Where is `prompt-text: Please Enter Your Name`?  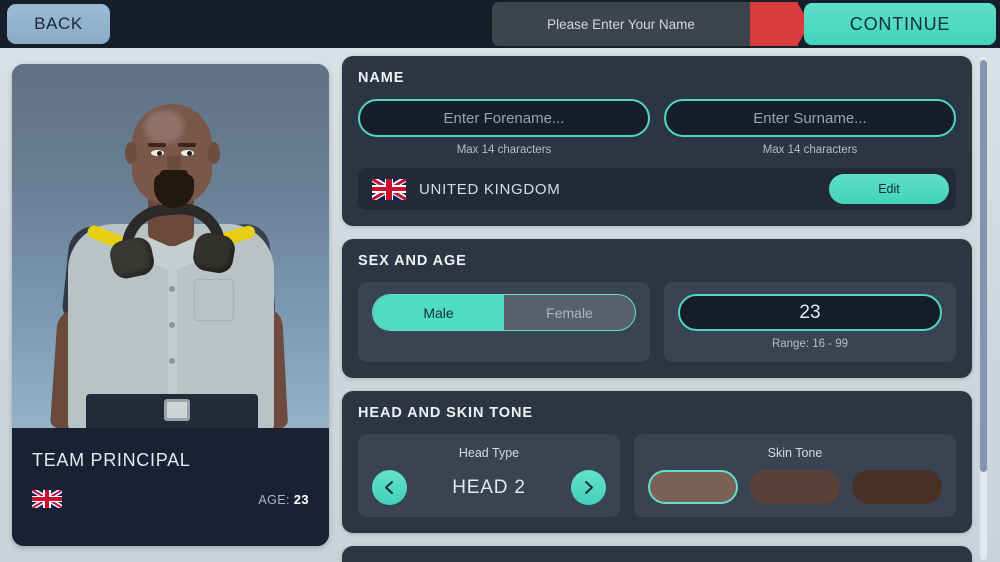 prompt-text: Please Enter Your Name is located at coordinates (621, 24).